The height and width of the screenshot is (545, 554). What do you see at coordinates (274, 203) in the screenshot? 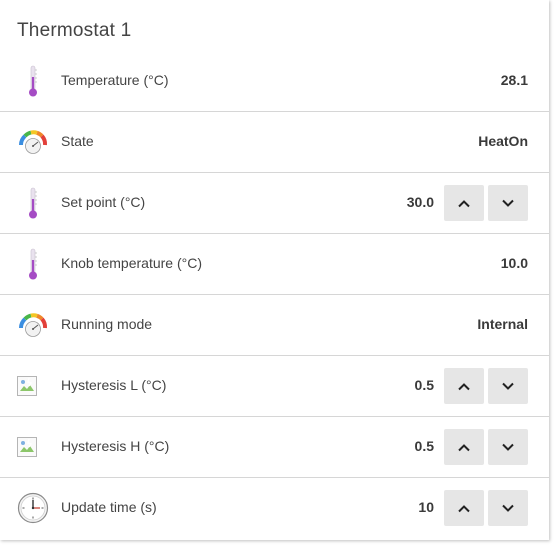
I see `row-set-point: Set point (°C) 30.0` at bounding box center [274, 203].